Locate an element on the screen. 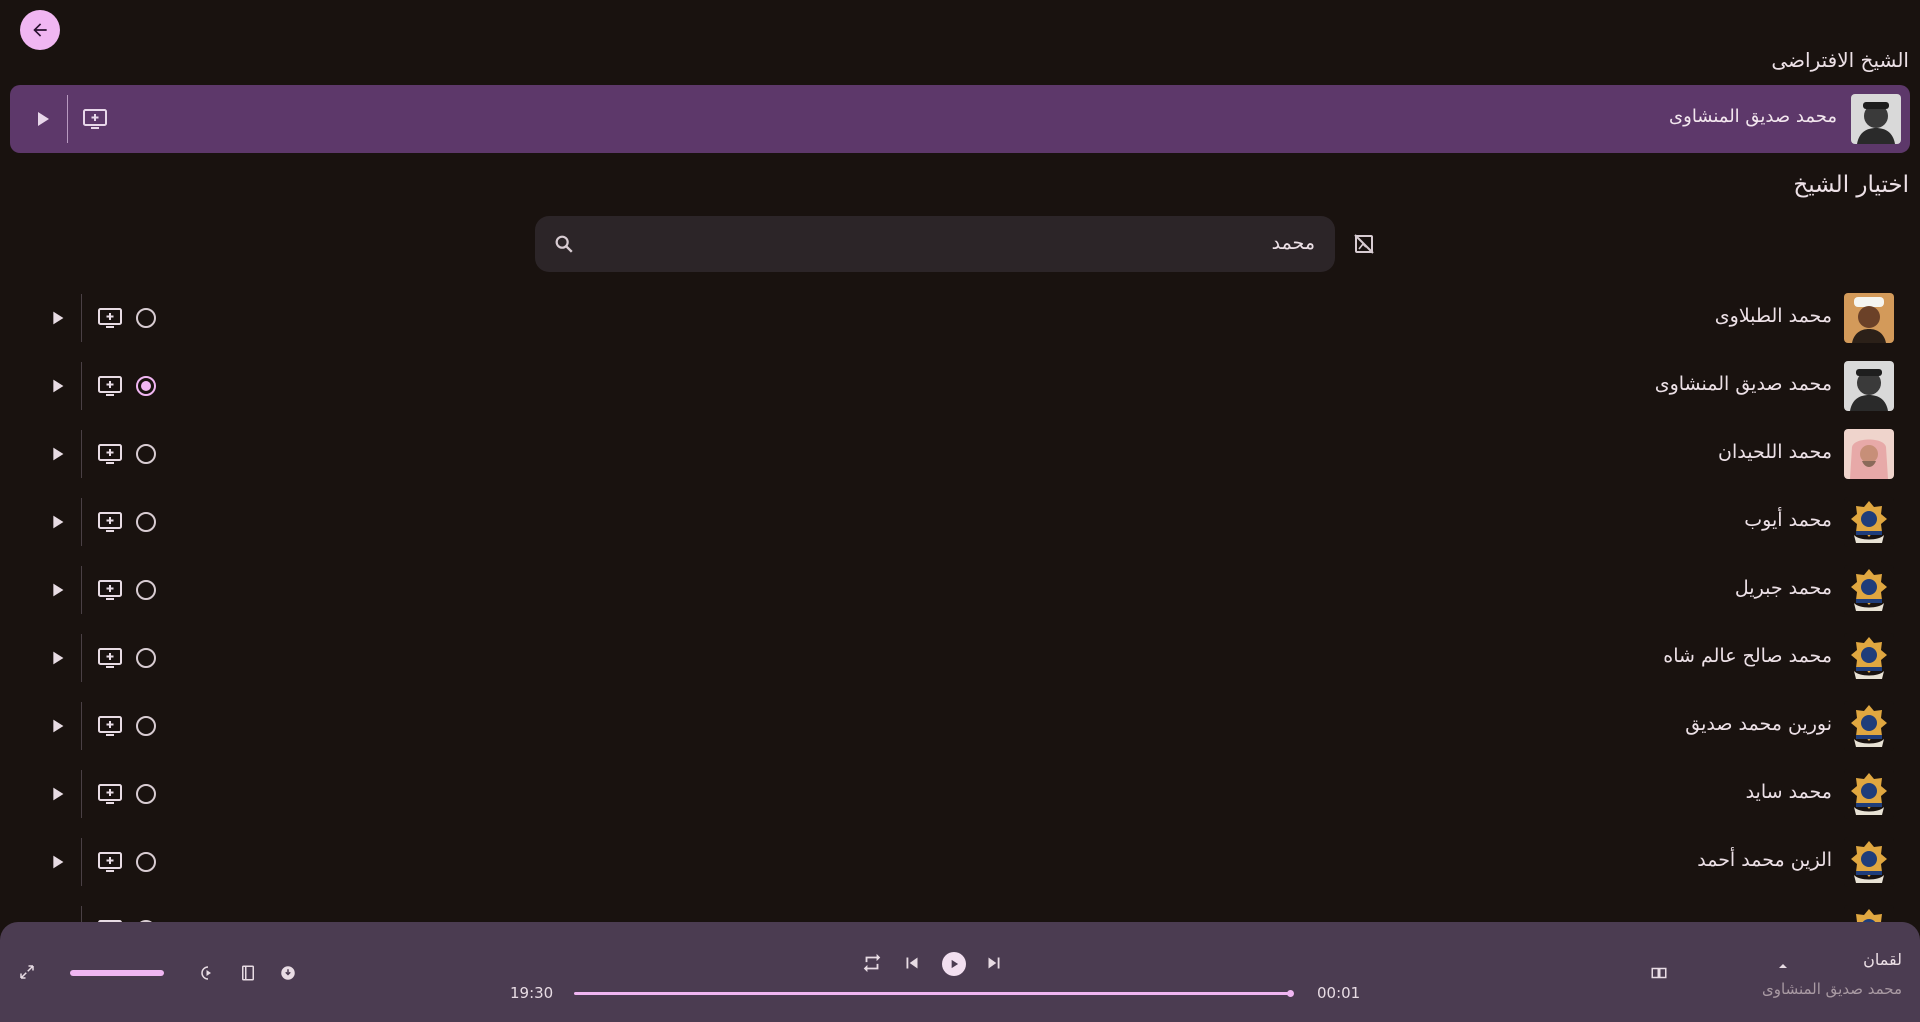  reciter-name: محمد أيوب is located at coordinates (1788, 520).